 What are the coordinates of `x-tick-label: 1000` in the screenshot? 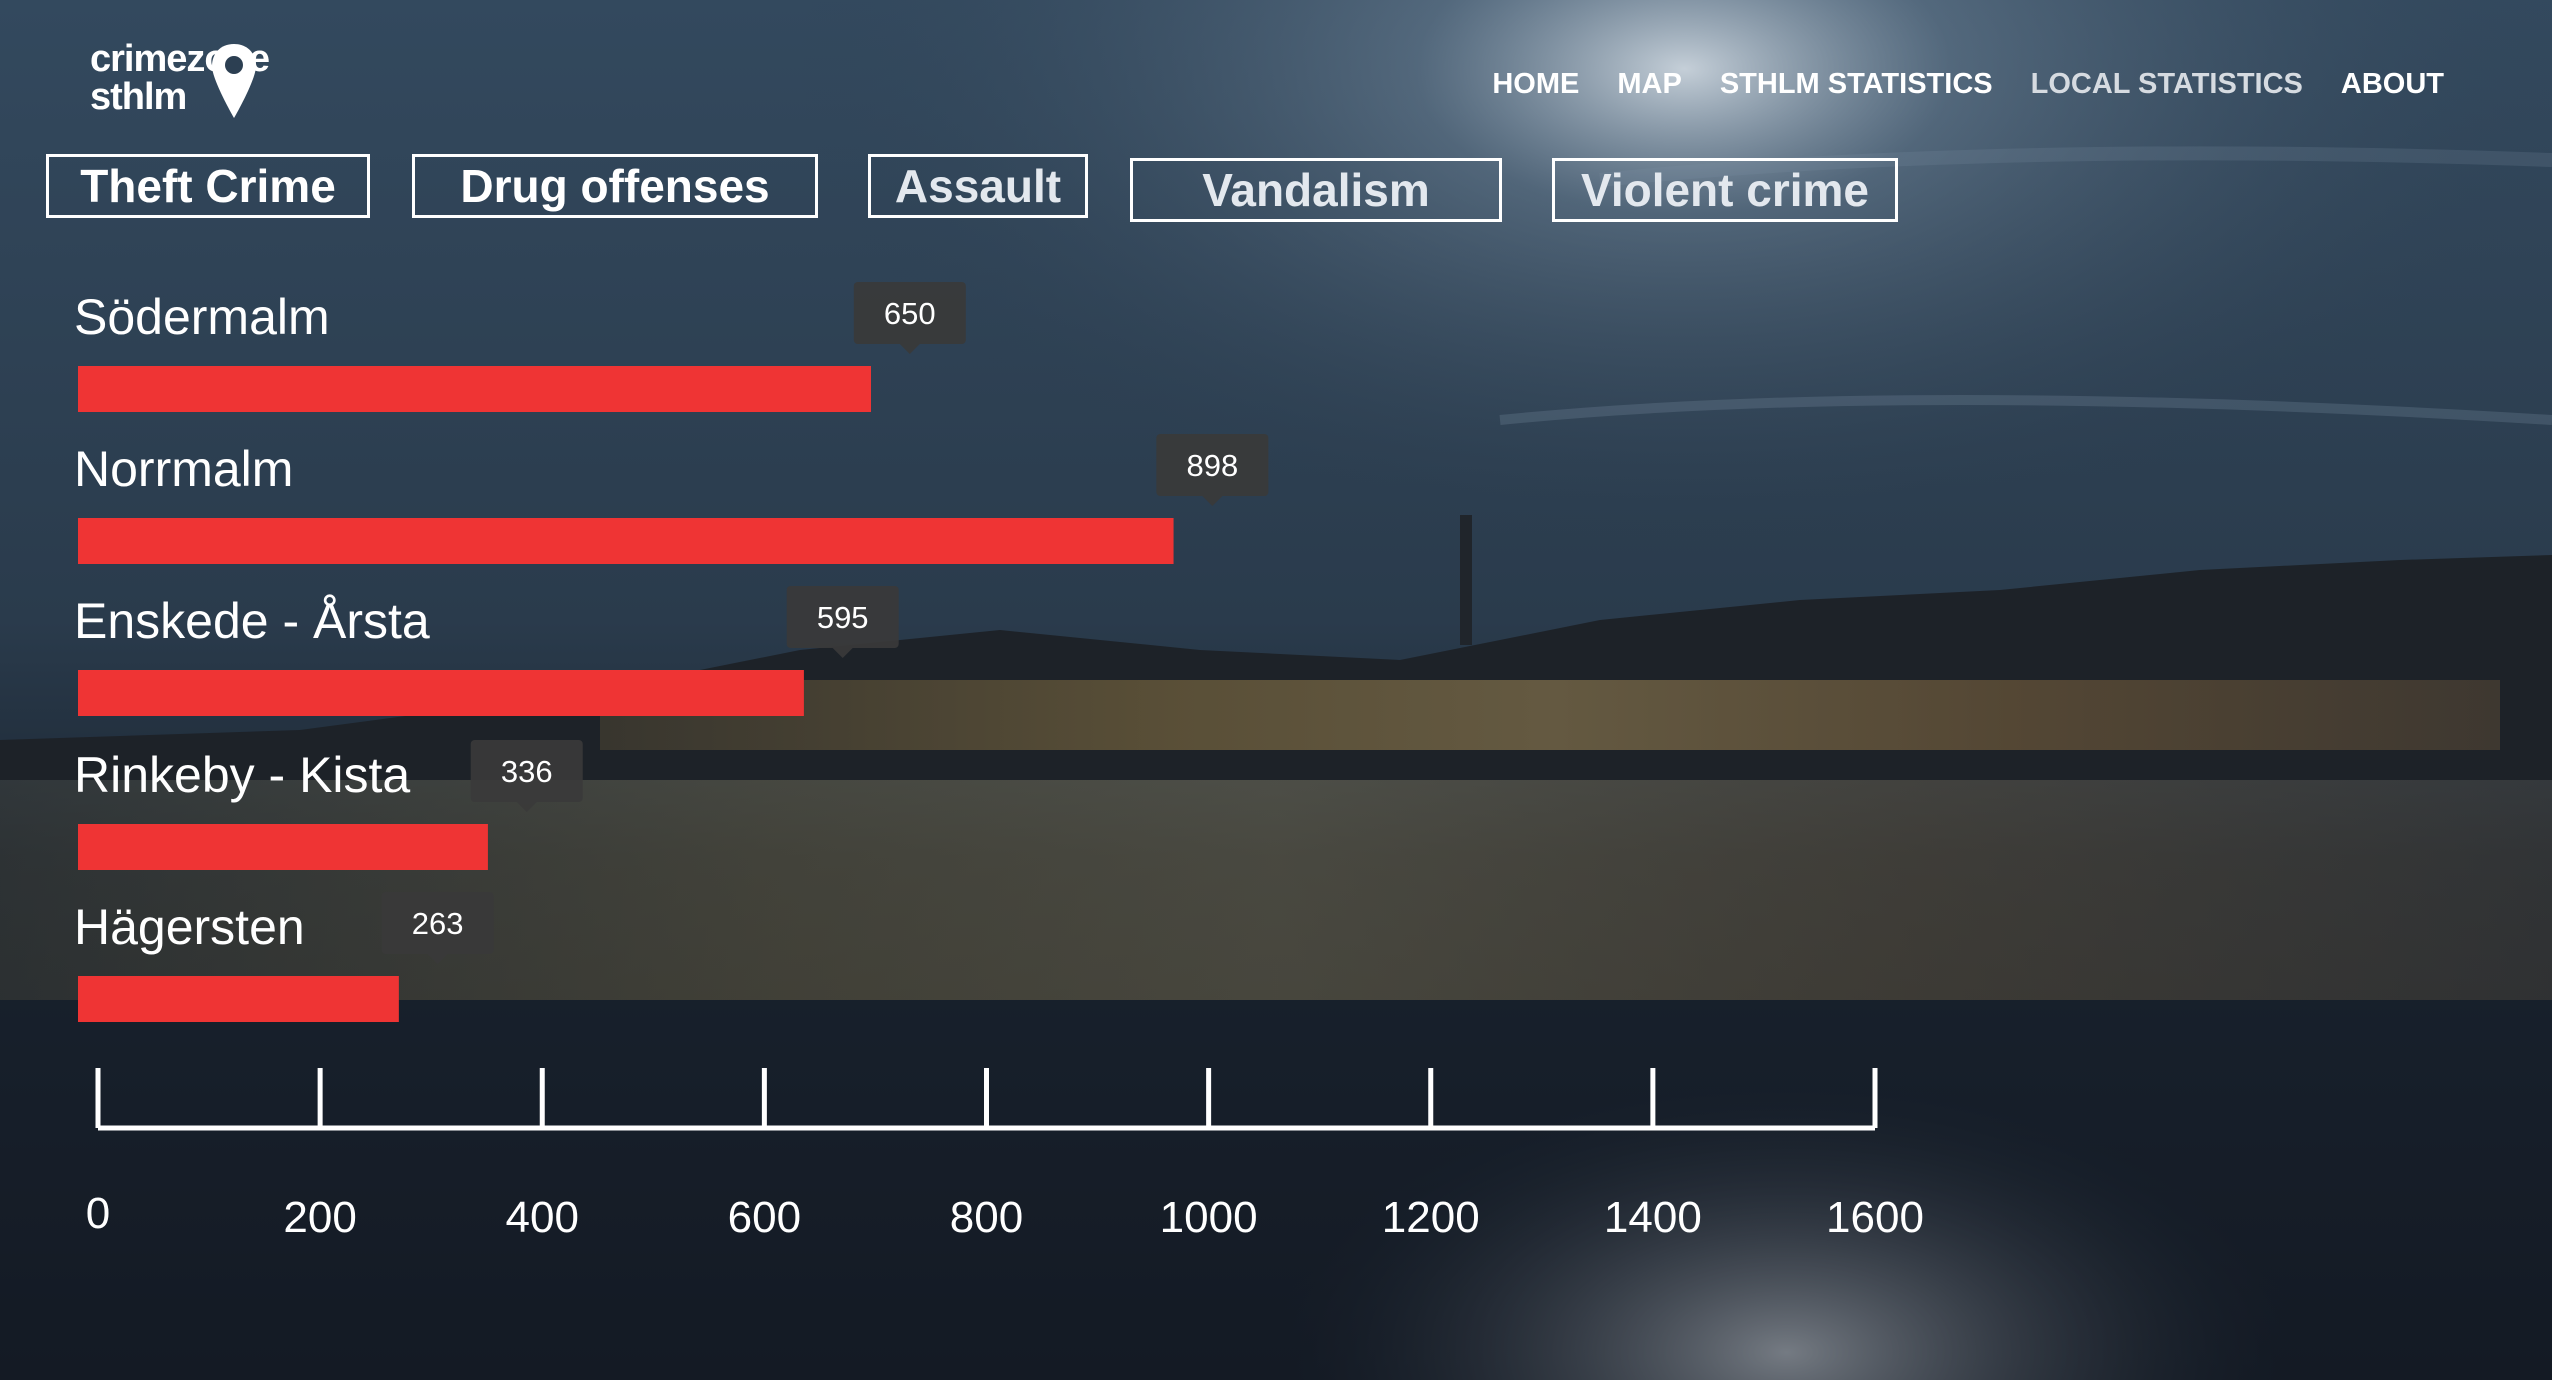 It's located at (1209, 1217).